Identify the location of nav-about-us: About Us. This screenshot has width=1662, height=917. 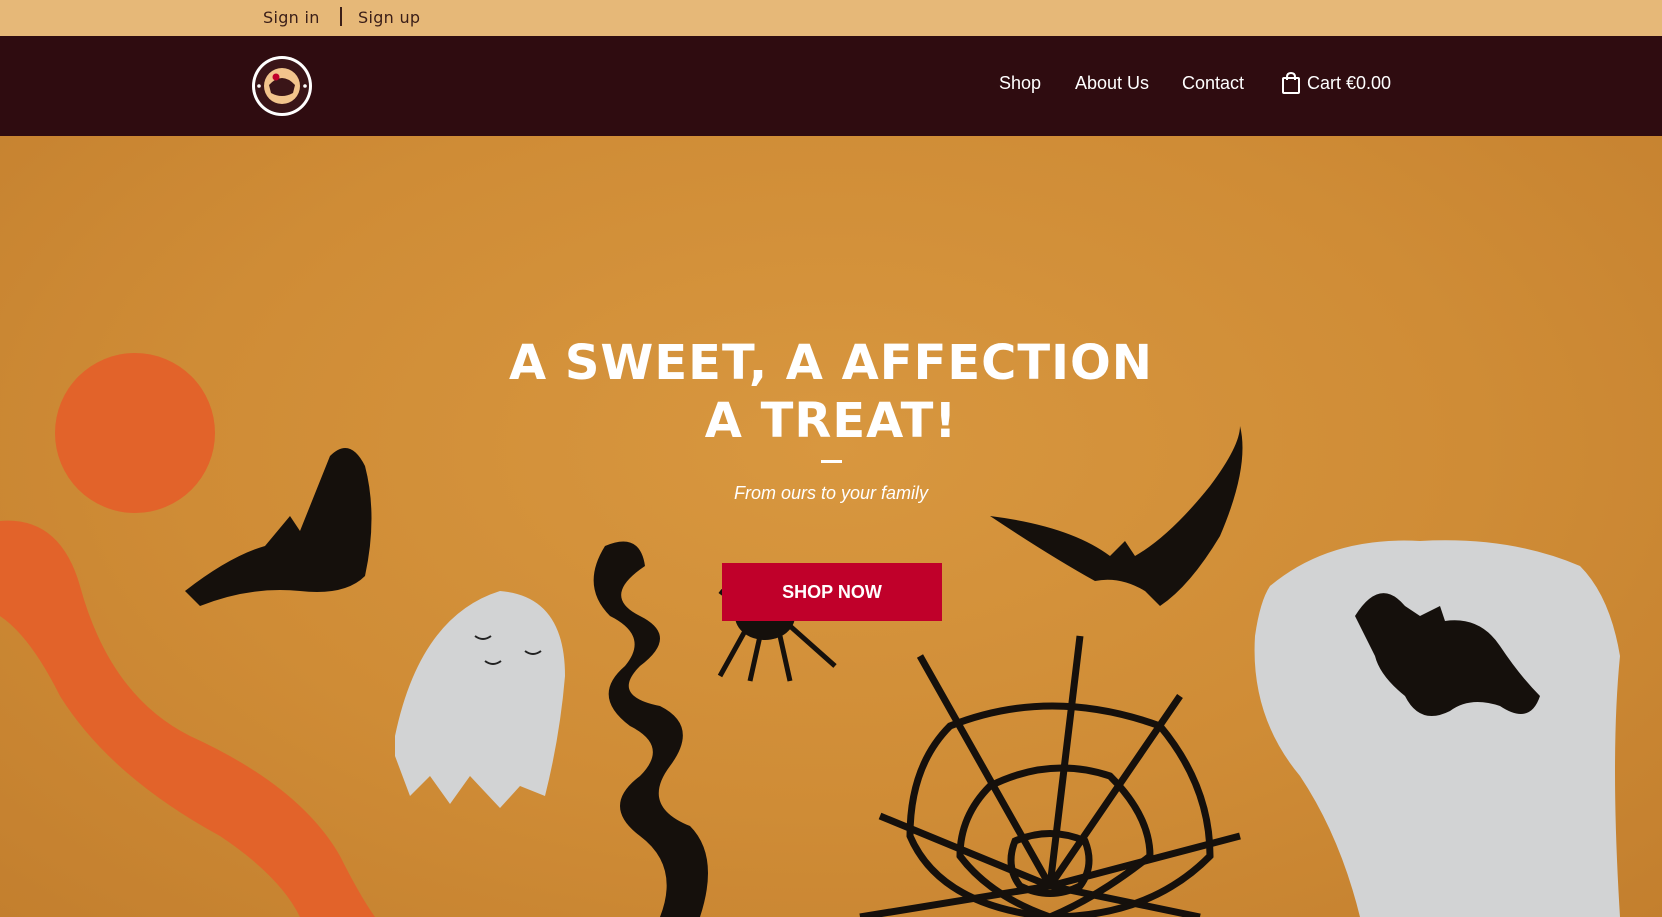
(1112, 83).